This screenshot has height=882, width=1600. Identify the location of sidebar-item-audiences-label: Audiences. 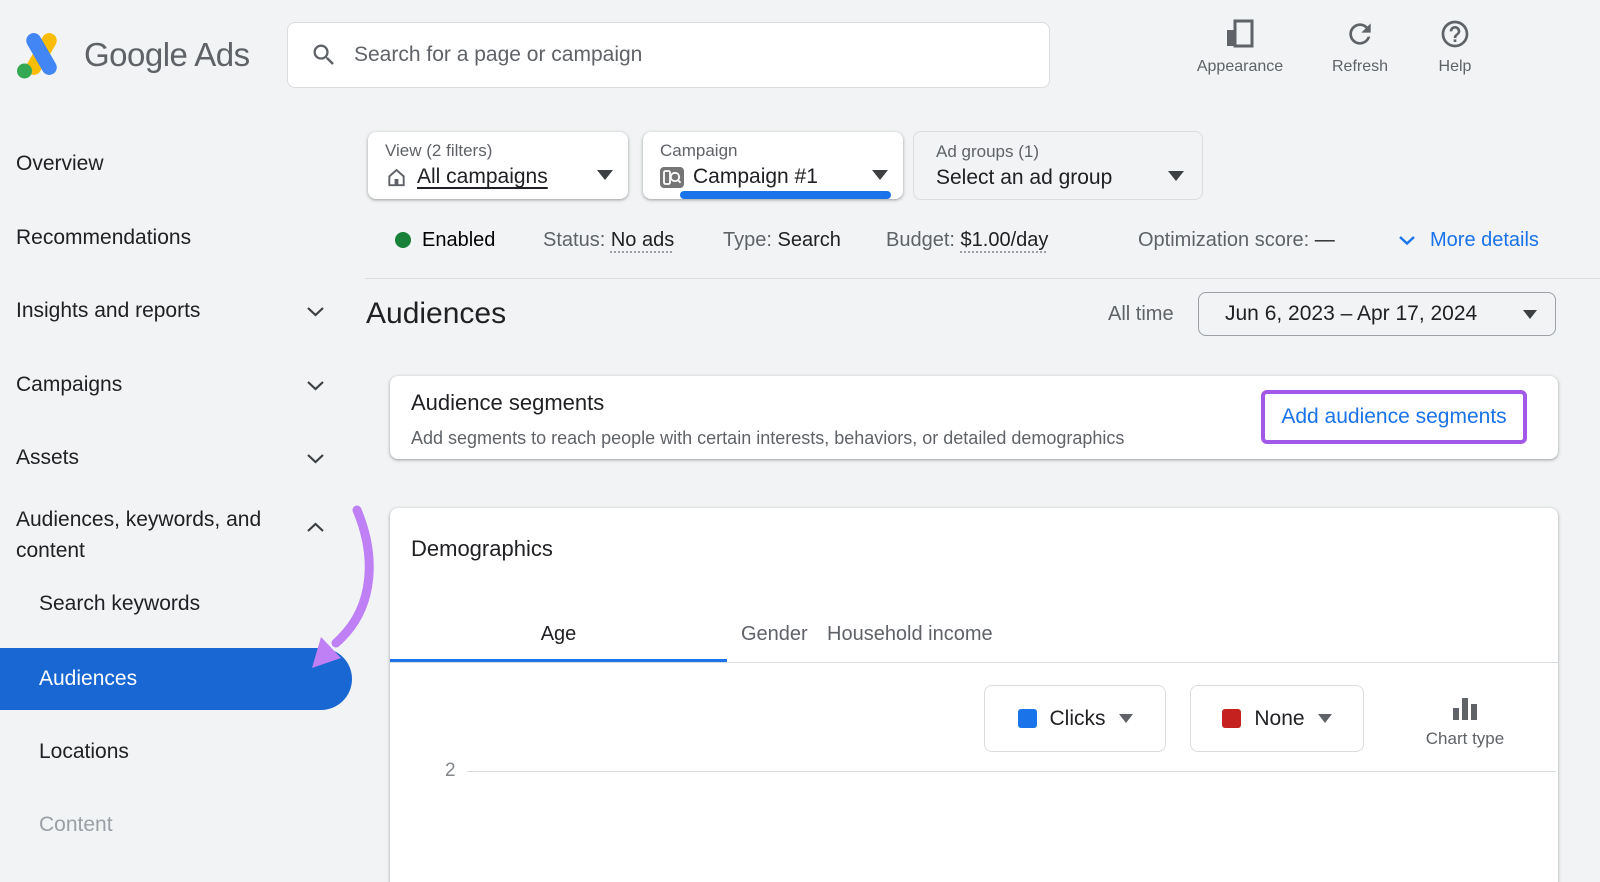
(88, 678).